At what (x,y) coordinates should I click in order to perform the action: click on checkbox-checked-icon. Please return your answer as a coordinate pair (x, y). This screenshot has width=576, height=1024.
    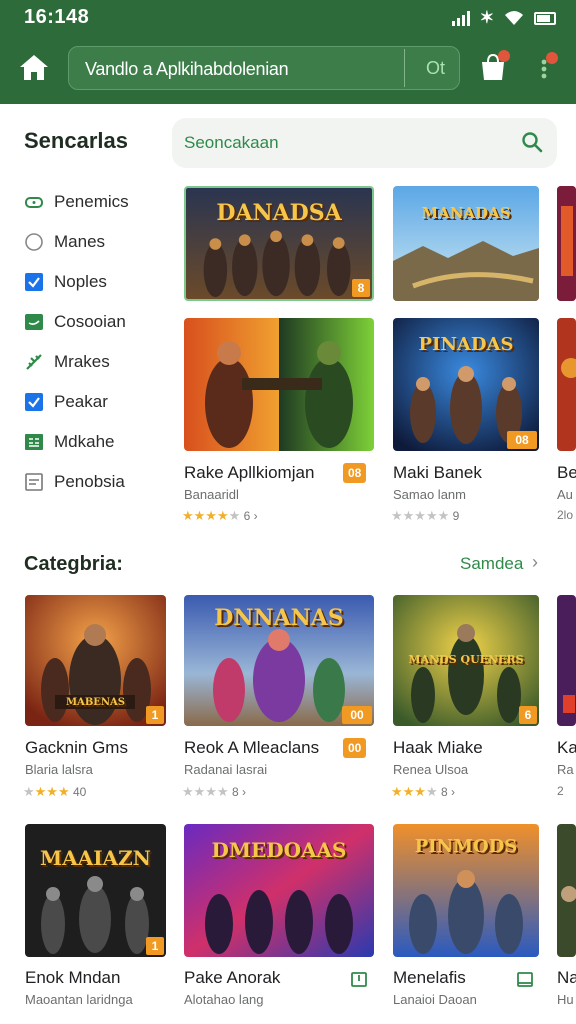
    Looking at the image, I should click on (34, 402).